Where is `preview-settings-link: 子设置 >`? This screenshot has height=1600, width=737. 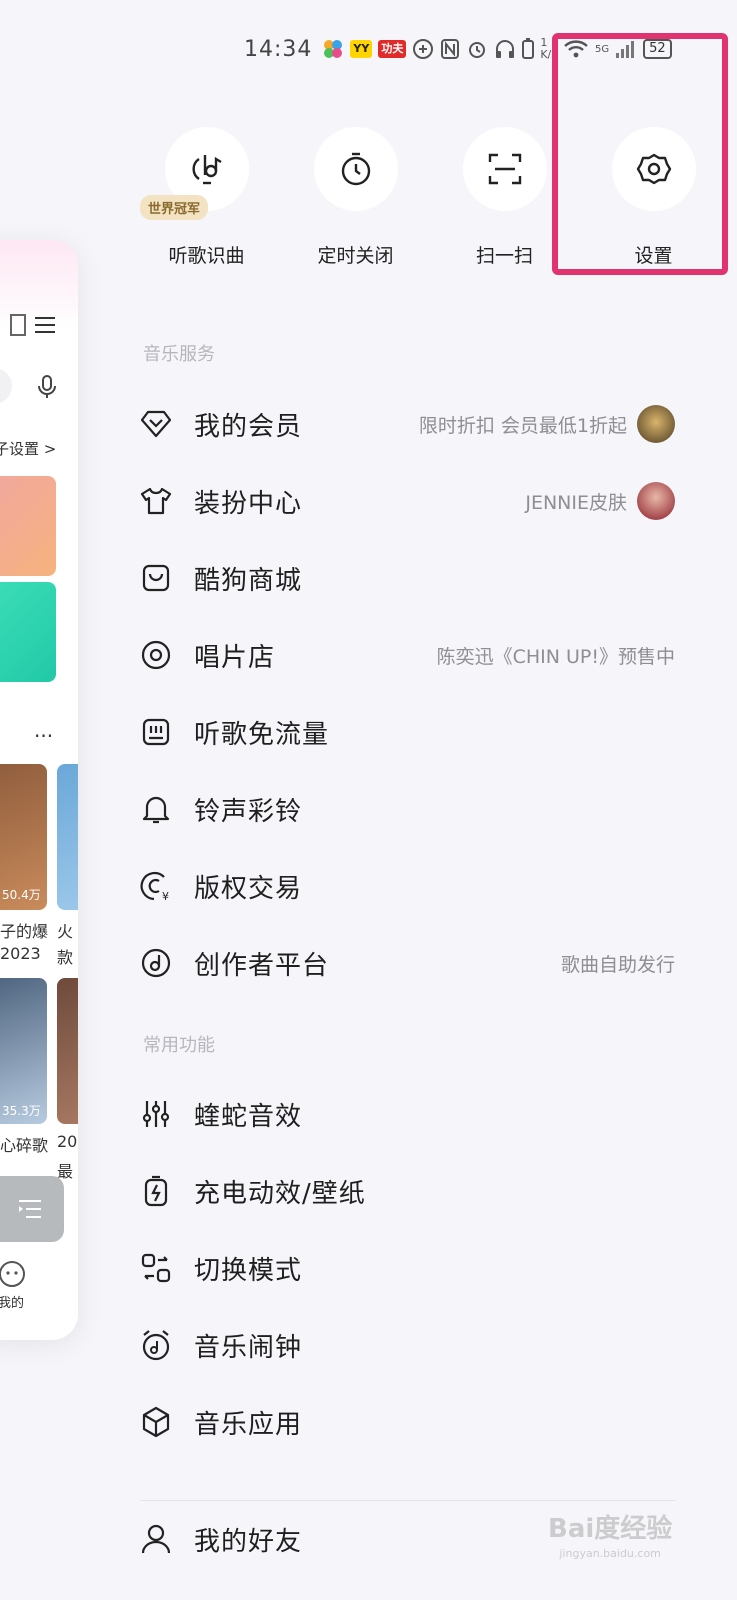
preview-settings-link: 子设置 > is located at coordinates (28, 448).